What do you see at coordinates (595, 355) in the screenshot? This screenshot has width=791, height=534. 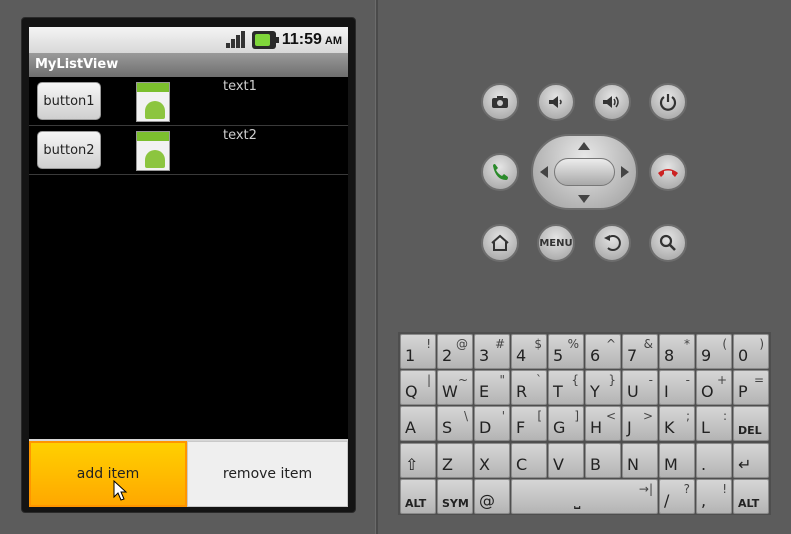 I see `key-main-label: 6` at bounding box center [595, 355].